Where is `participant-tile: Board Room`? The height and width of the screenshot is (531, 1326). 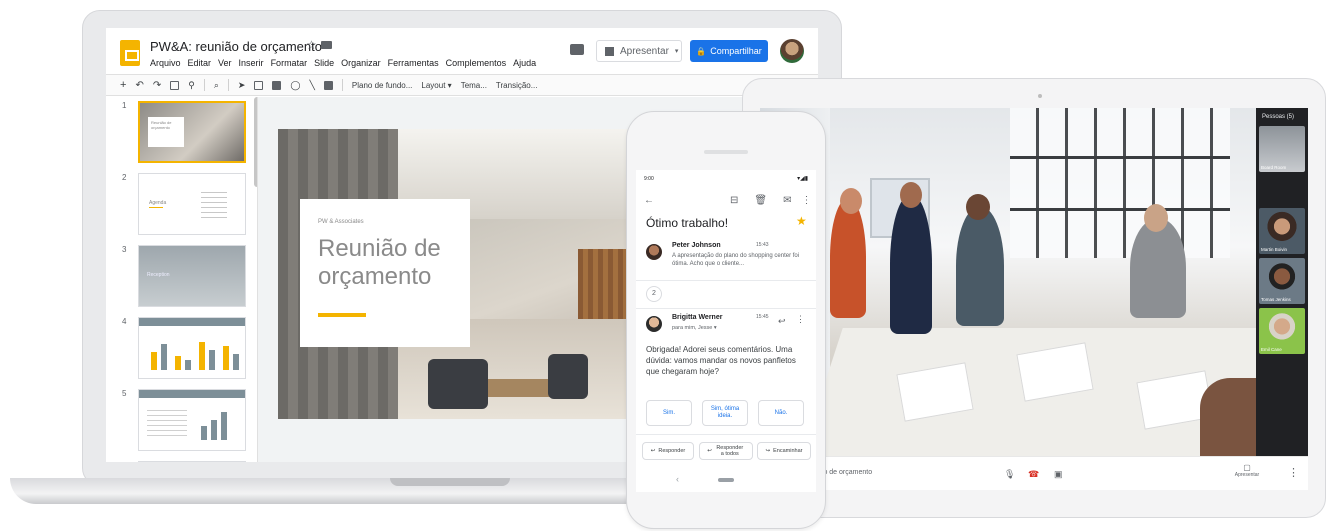
participant-tile: Board Room is located at coordinates (1282, 149).